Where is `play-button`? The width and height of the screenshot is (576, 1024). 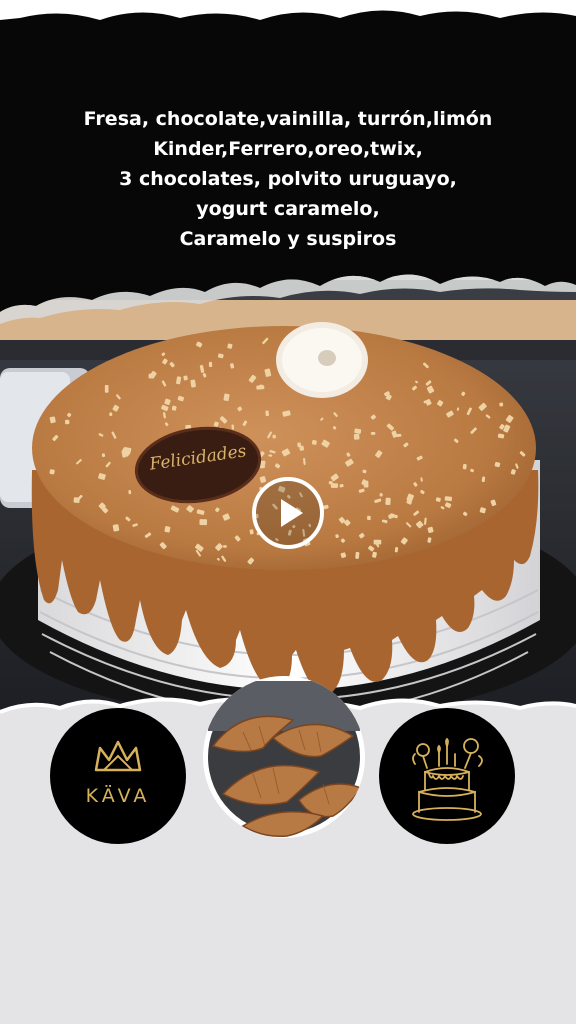 play-button is located at coordinates (288, 513).